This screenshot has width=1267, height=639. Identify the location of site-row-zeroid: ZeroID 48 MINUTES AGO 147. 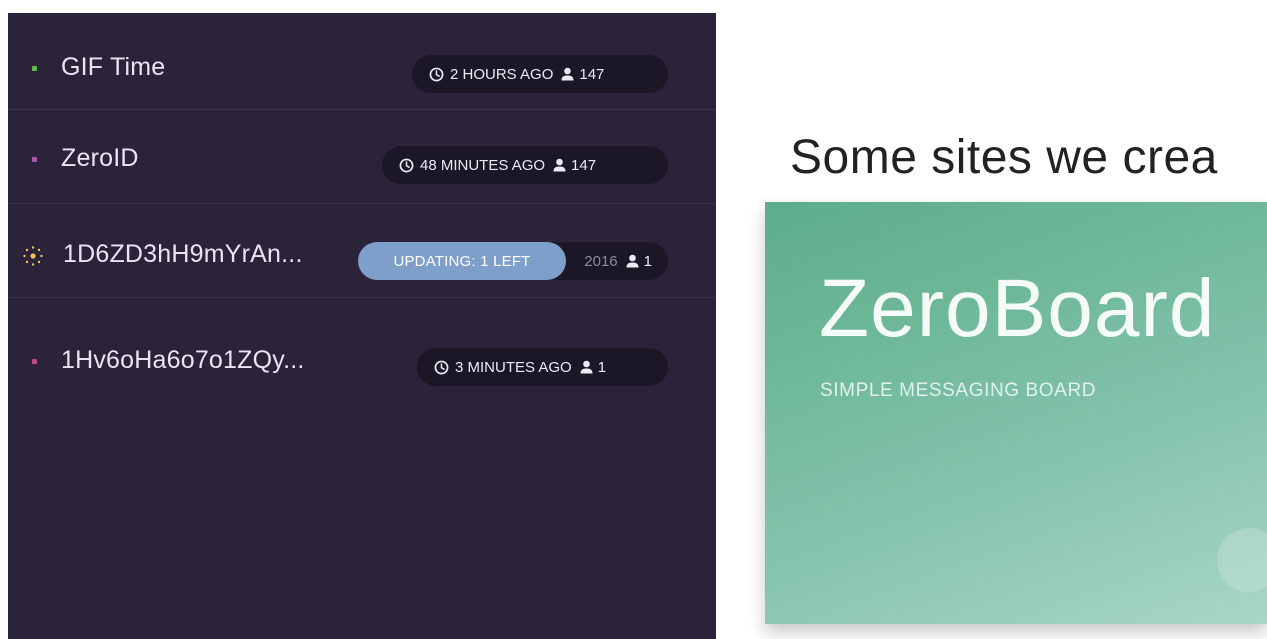
(362, 157).